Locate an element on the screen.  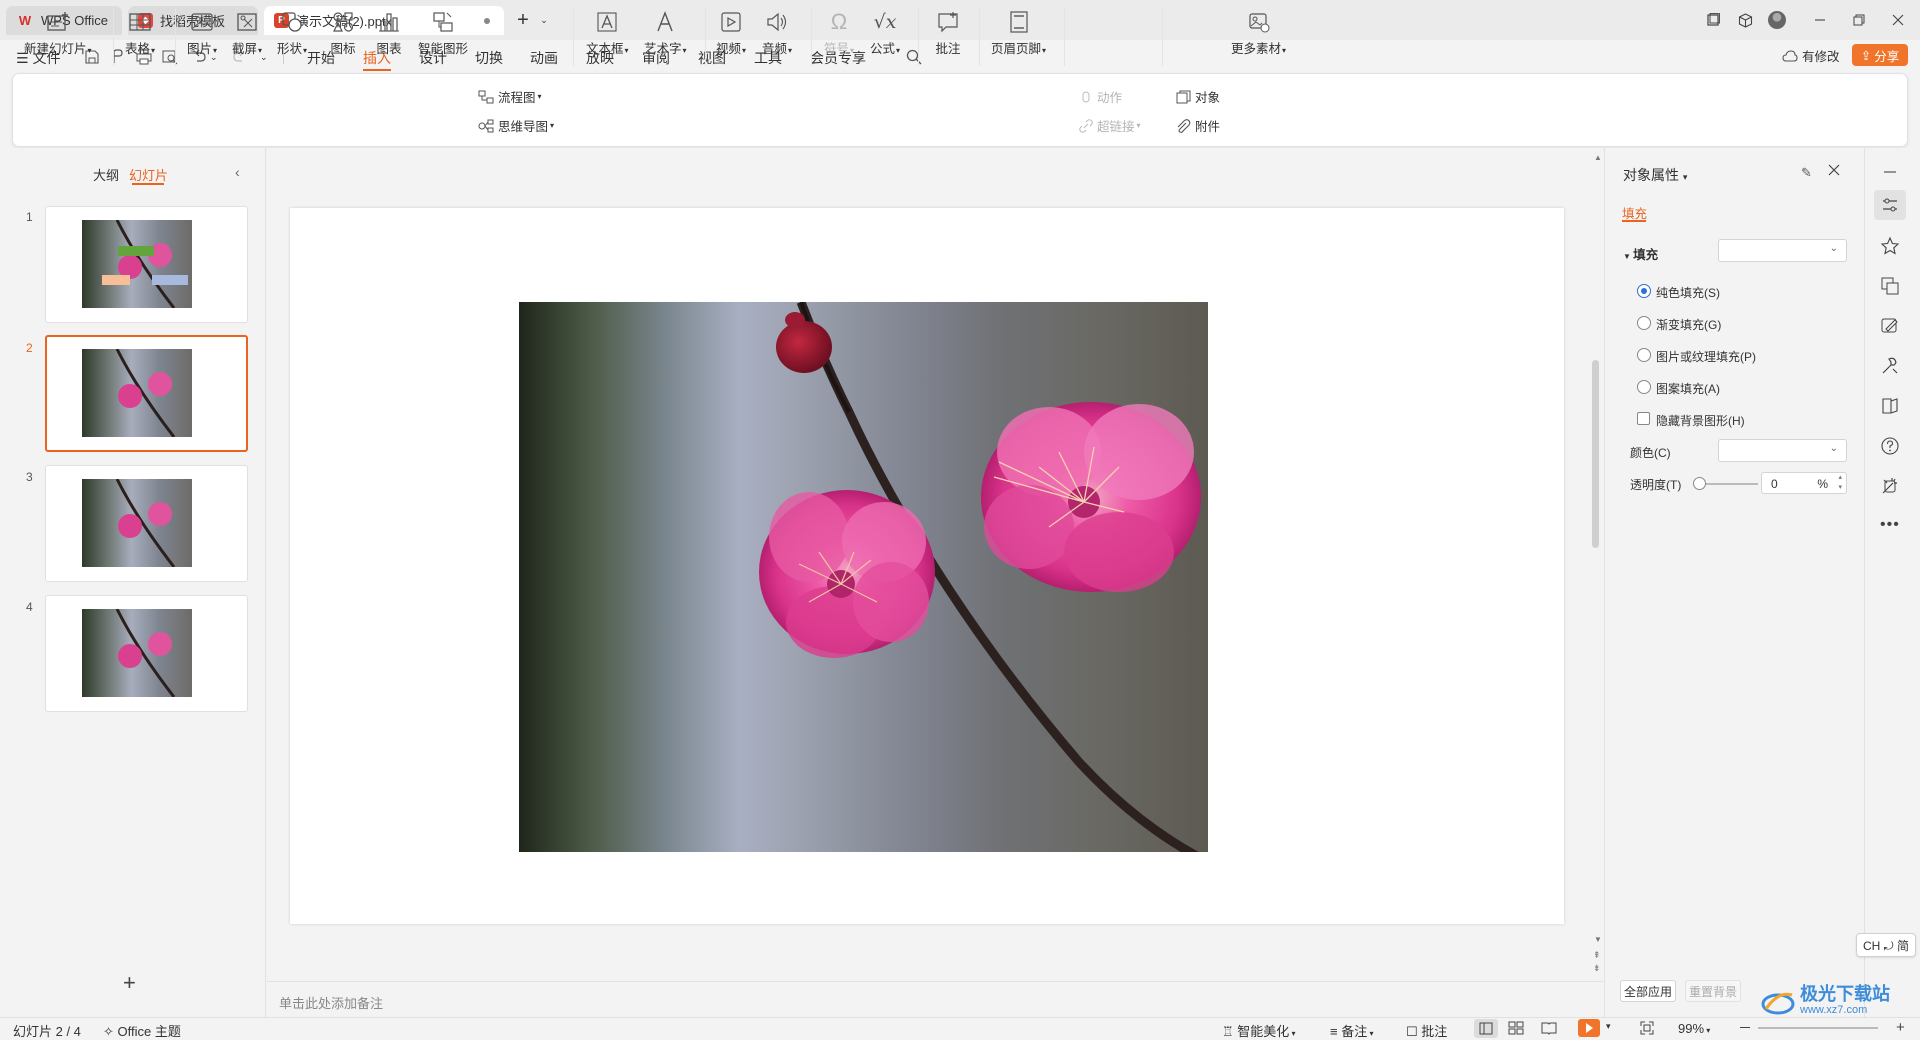
formula-icon: √x is located at coordinates (885, 22).